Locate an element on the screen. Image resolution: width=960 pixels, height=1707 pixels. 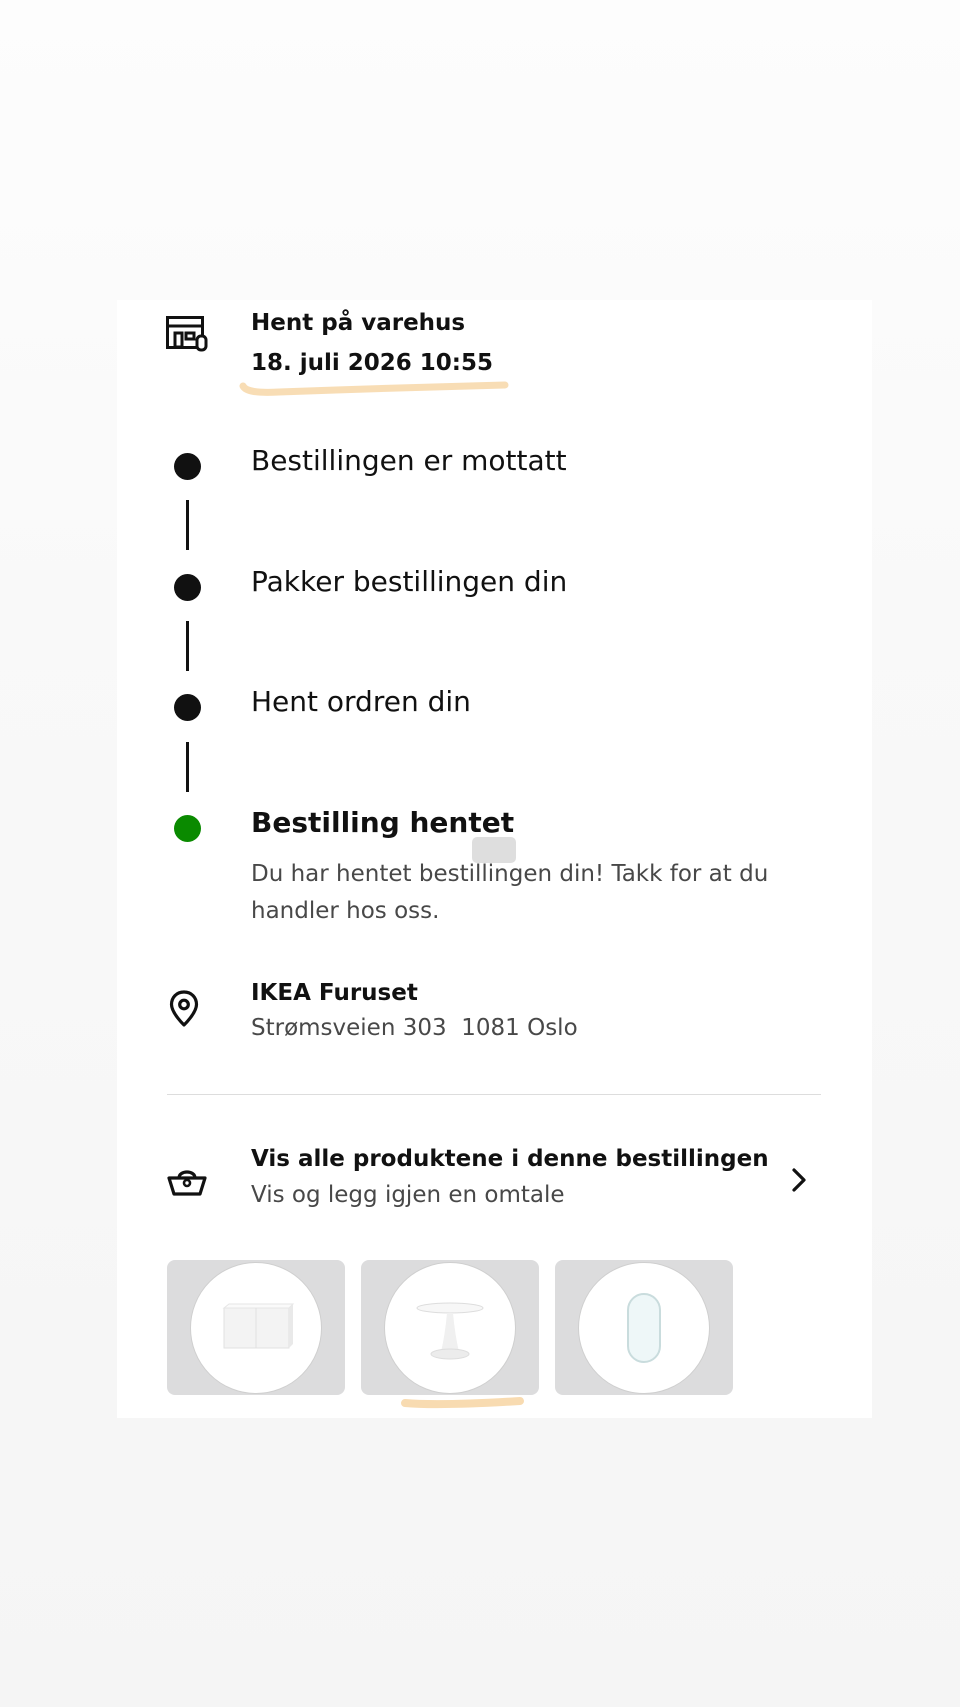
store-icon is located at coordinates (187, 334).